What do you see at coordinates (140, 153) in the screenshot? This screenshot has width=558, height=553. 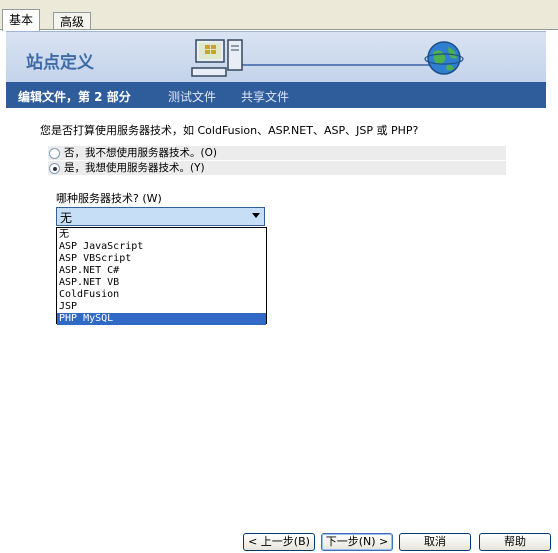 I see `radio-label: 否，我不想使用服务器技术。(O)` at bounding box center [140, 153].